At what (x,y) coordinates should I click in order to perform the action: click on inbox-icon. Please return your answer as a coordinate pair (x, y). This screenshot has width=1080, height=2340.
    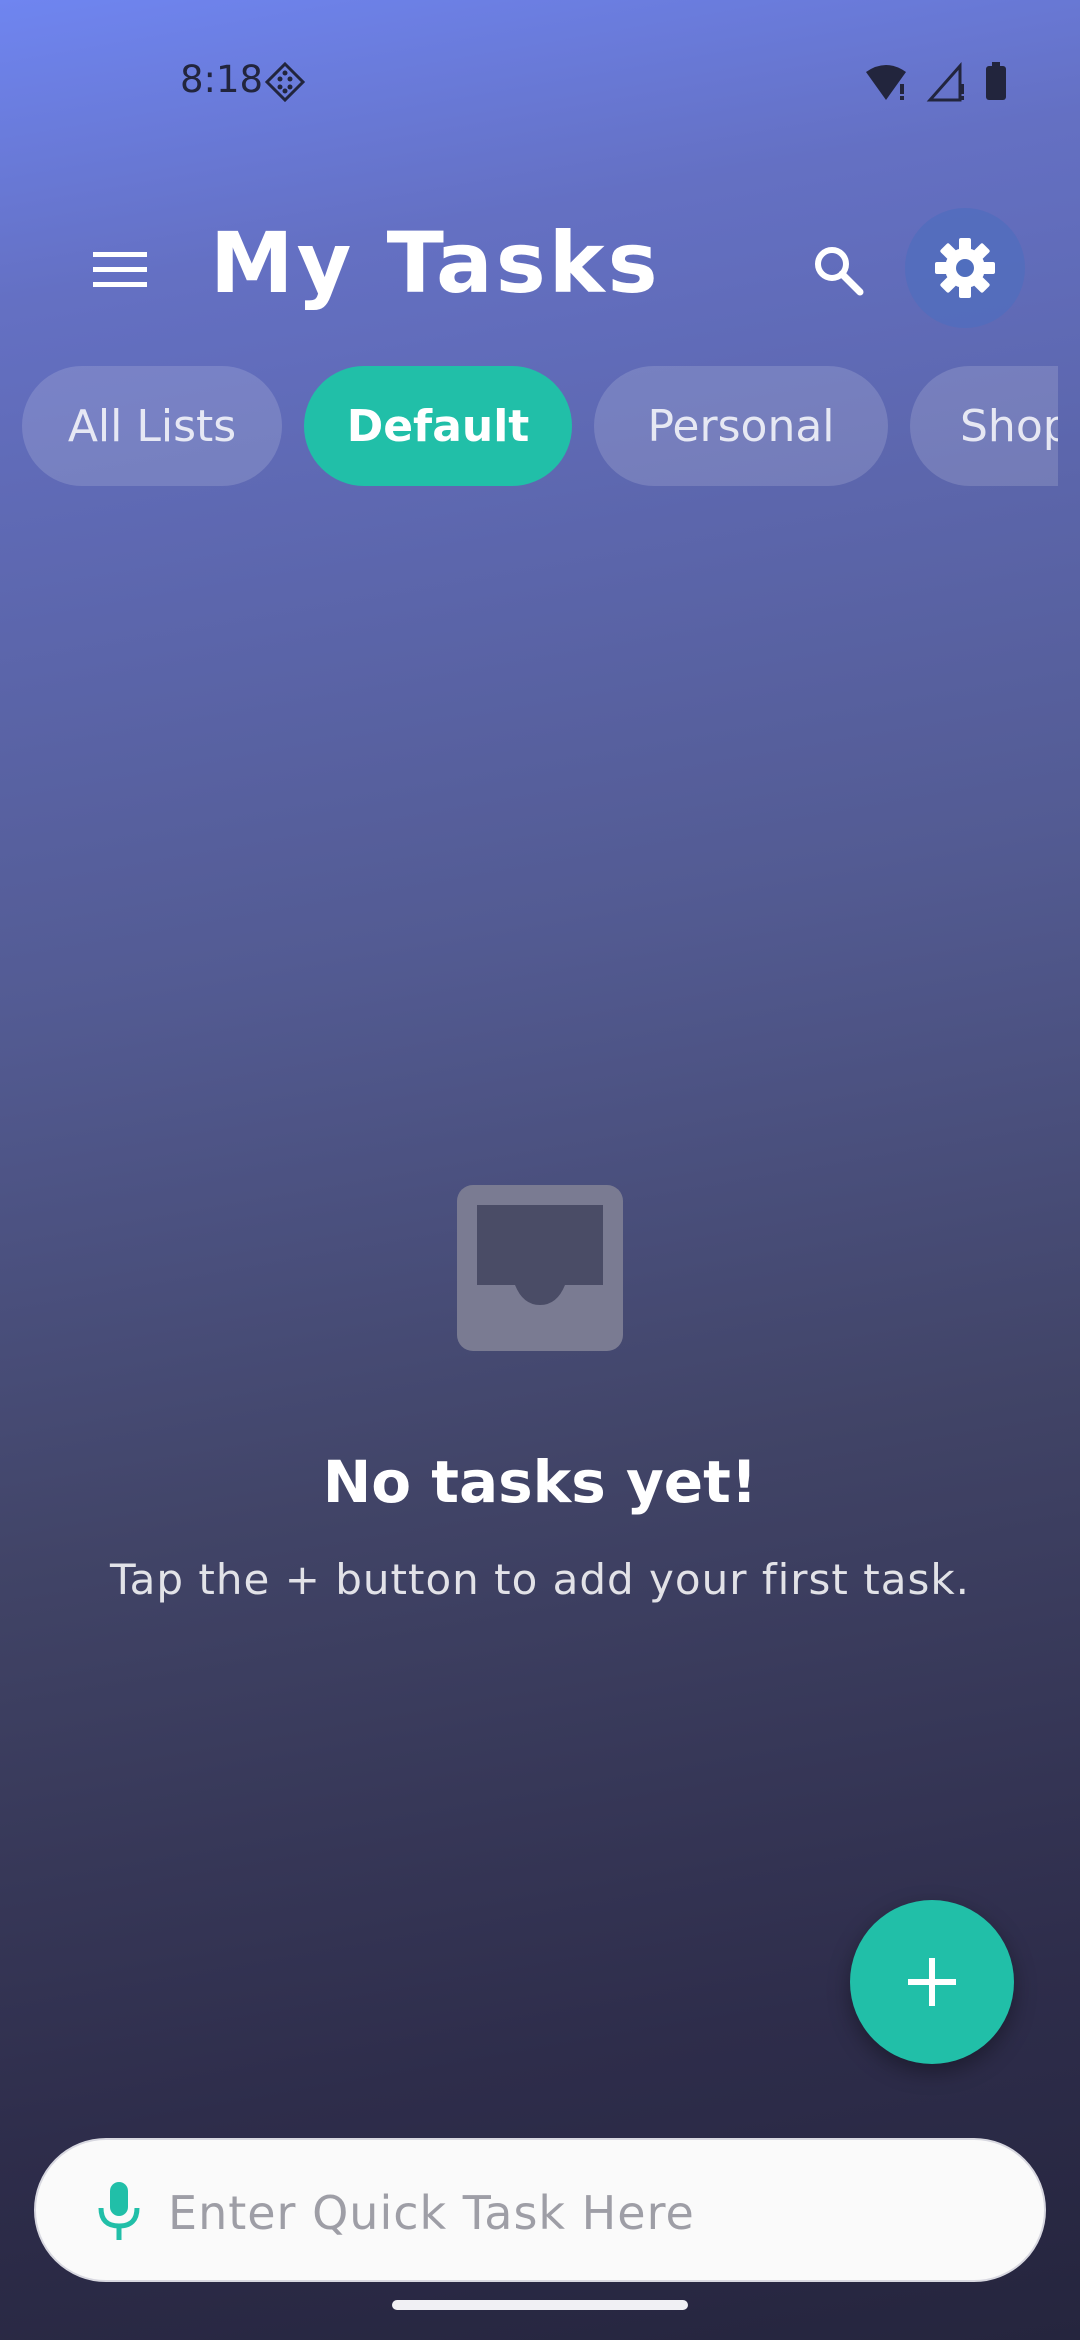
    Looking at the image, I should click on (540, 1268).